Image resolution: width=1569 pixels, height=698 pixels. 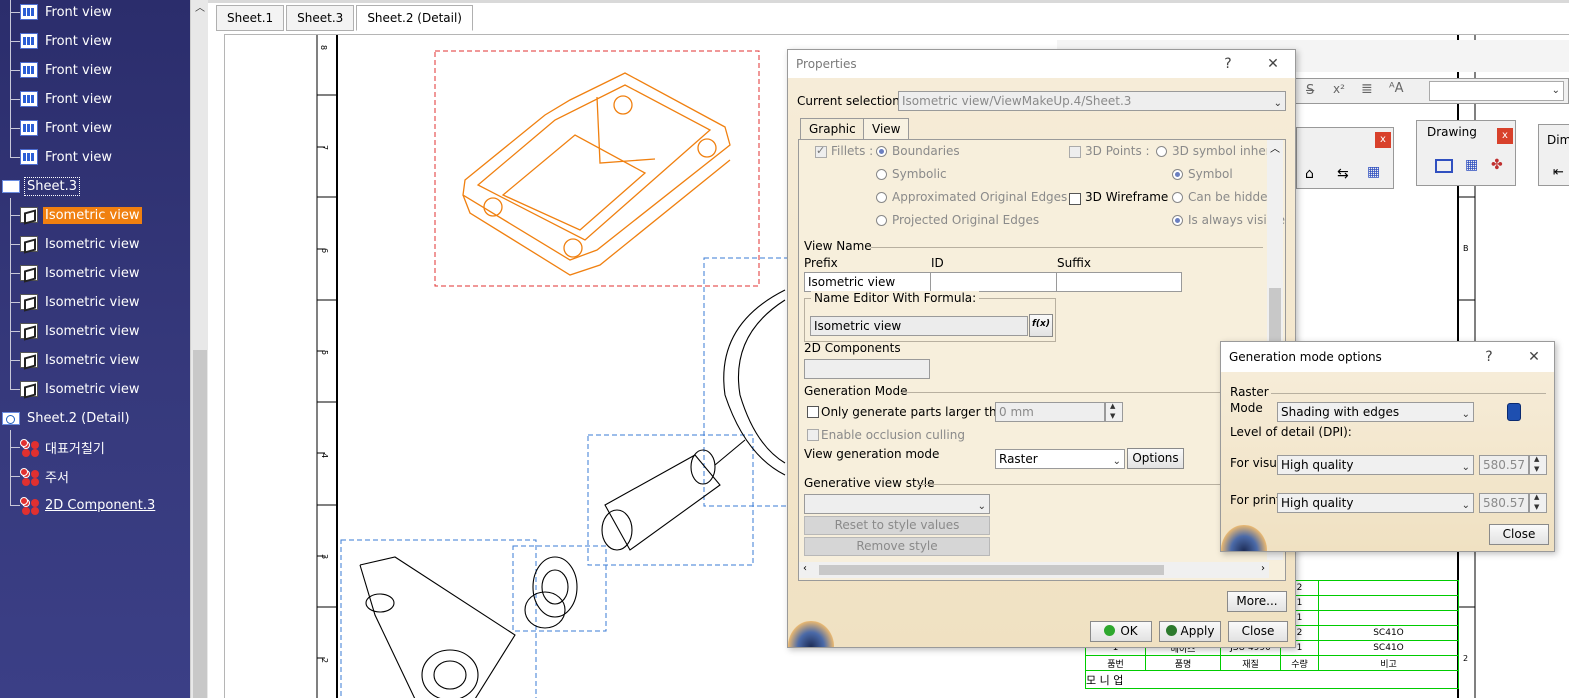 What do you see at coordinates (881, 197) in the screenshot?
I see `fillet-approximated-radio` at bounding box center [881, 197].